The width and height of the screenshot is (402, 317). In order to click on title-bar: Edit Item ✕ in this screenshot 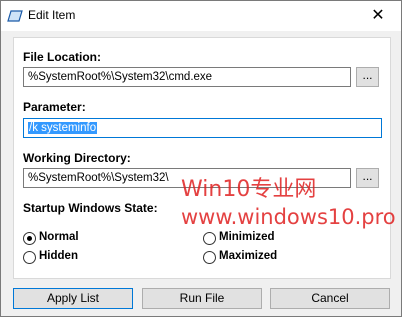, I will do `click(201, 16)`.